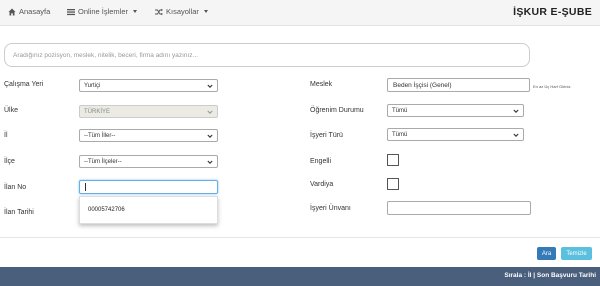 The image size is (600, 286). Describe the element at coordinates (393, 184) in the screenshot. I see `vardiya-checkbox` at that location.